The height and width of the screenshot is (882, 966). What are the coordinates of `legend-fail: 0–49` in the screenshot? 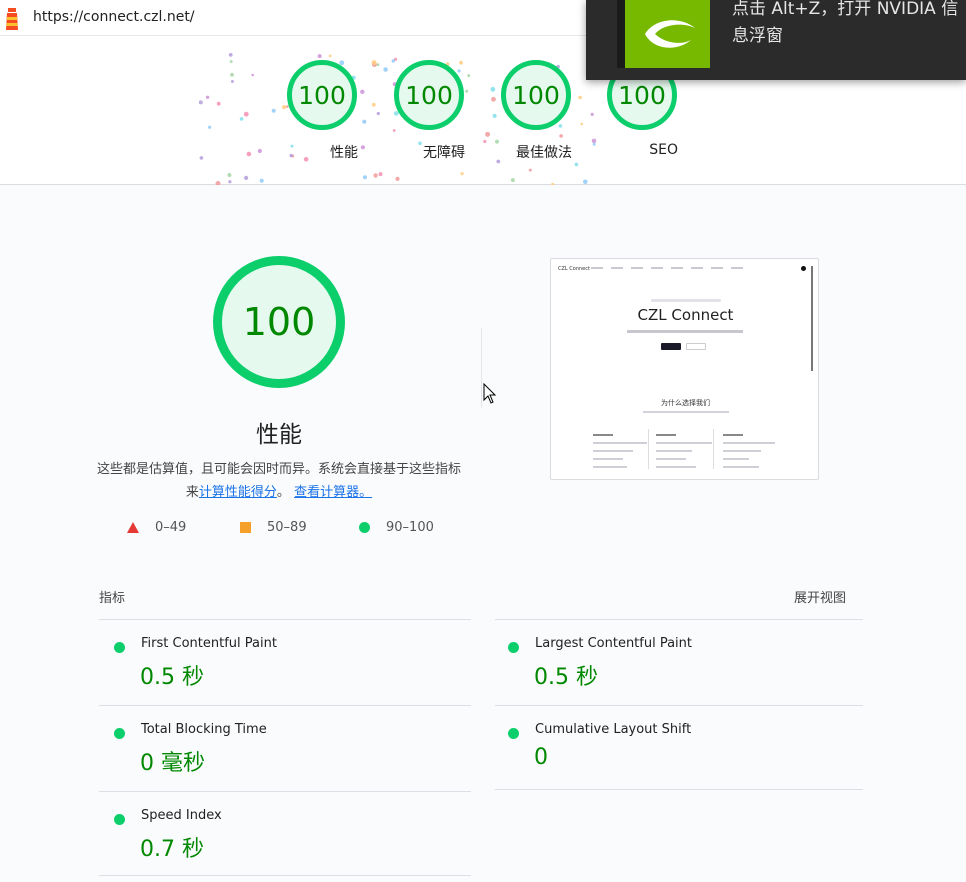 It's located at (156, 527).